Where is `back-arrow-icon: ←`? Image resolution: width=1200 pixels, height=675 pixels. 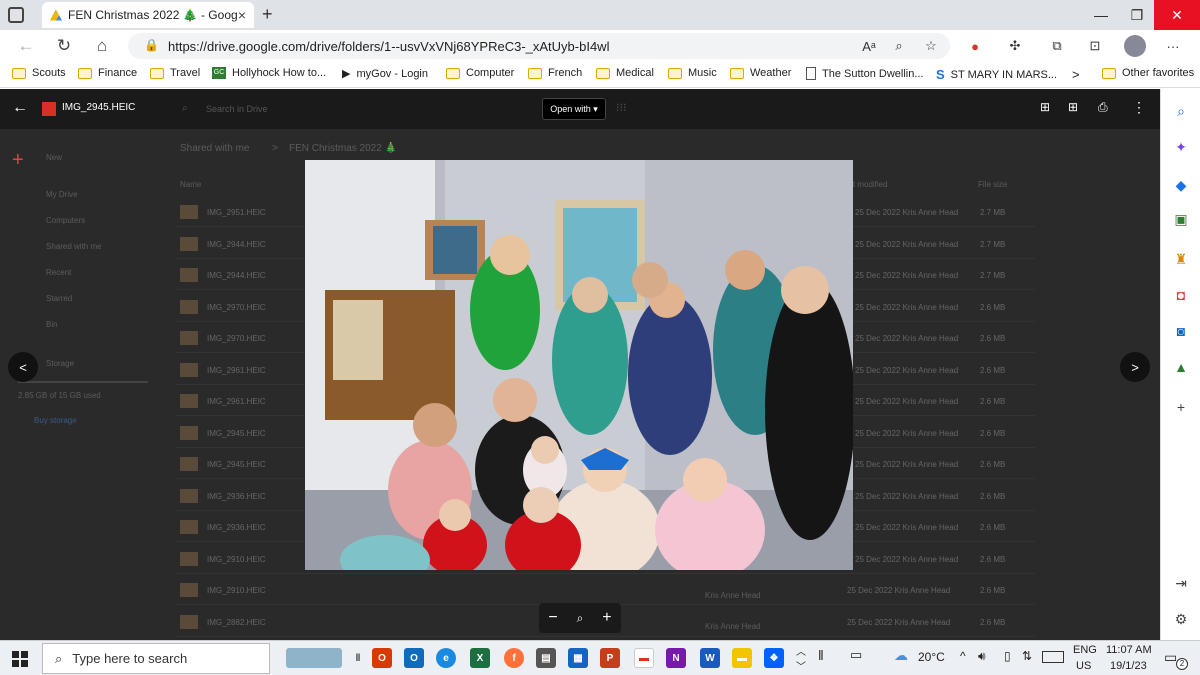 back-arrow-icon: ← is located at coordinates (26, 46).